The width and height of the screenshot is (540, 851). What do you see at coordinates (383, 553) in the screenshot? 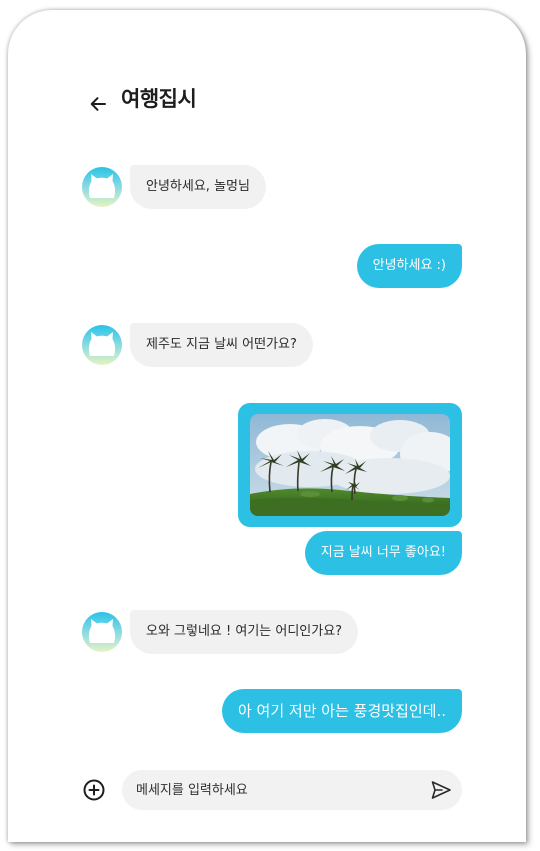
I see `message-outgoing: 지금 날씨 너무 좋아요!` at bounding box center [383, 553].